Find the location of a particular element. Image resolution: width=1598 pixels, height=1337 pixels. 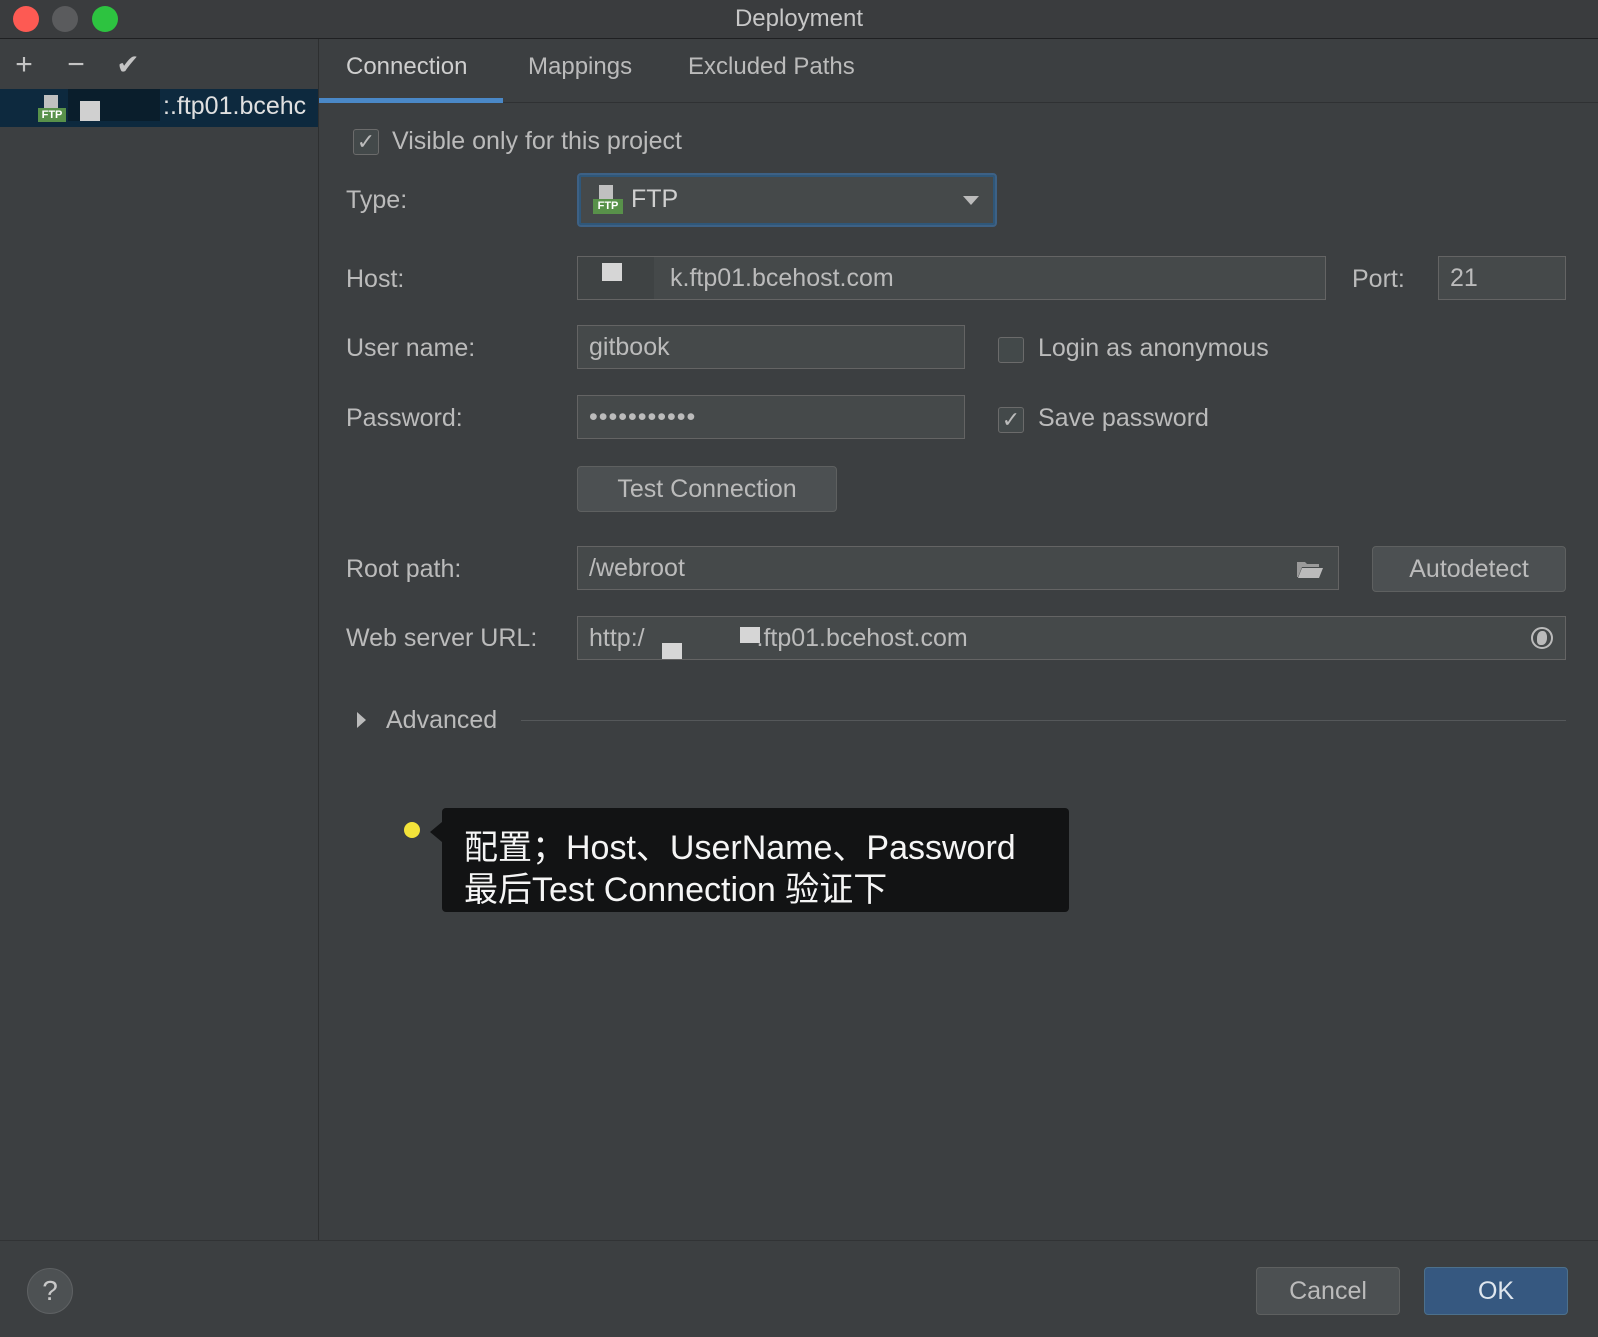

cancel-button: Cancel is located at coordinates (1328, 1291).